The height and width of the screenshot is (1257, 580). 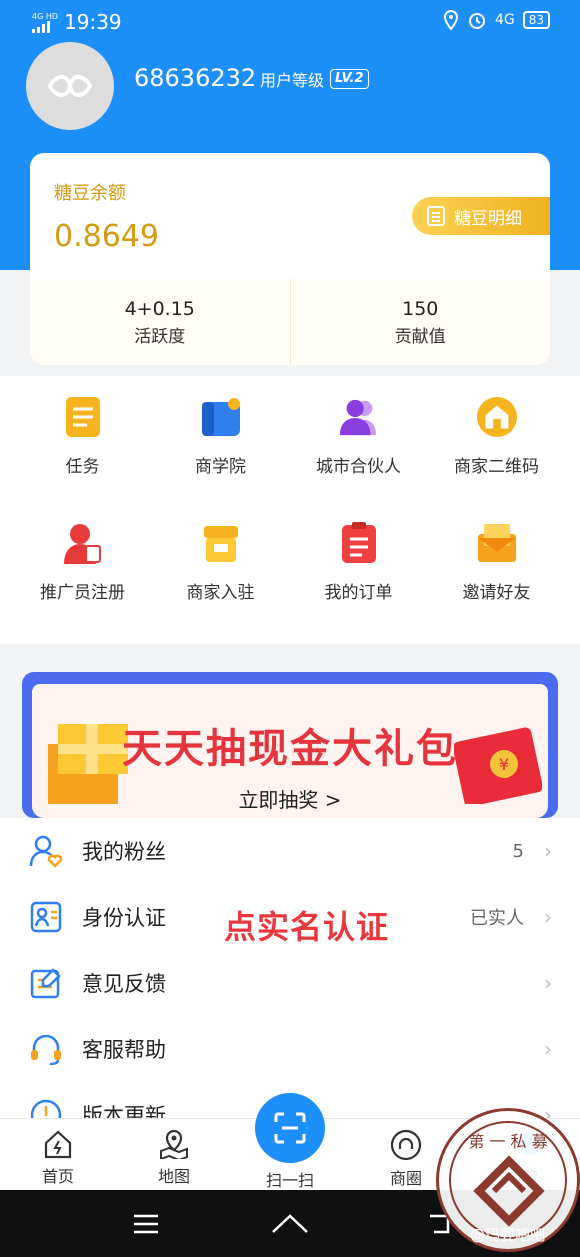 I want to click on stat-value: 4+0.15, so click(x=159, y=308).